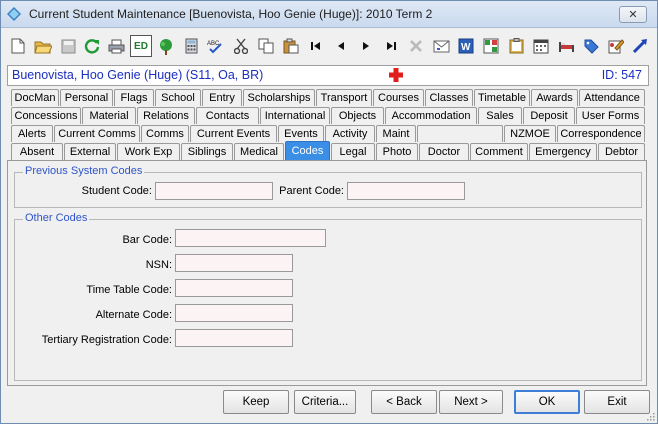 The height and width of the screenshot is (424, 658). I want to click on tab-scholarships: Scholarships, so click(279, 97).